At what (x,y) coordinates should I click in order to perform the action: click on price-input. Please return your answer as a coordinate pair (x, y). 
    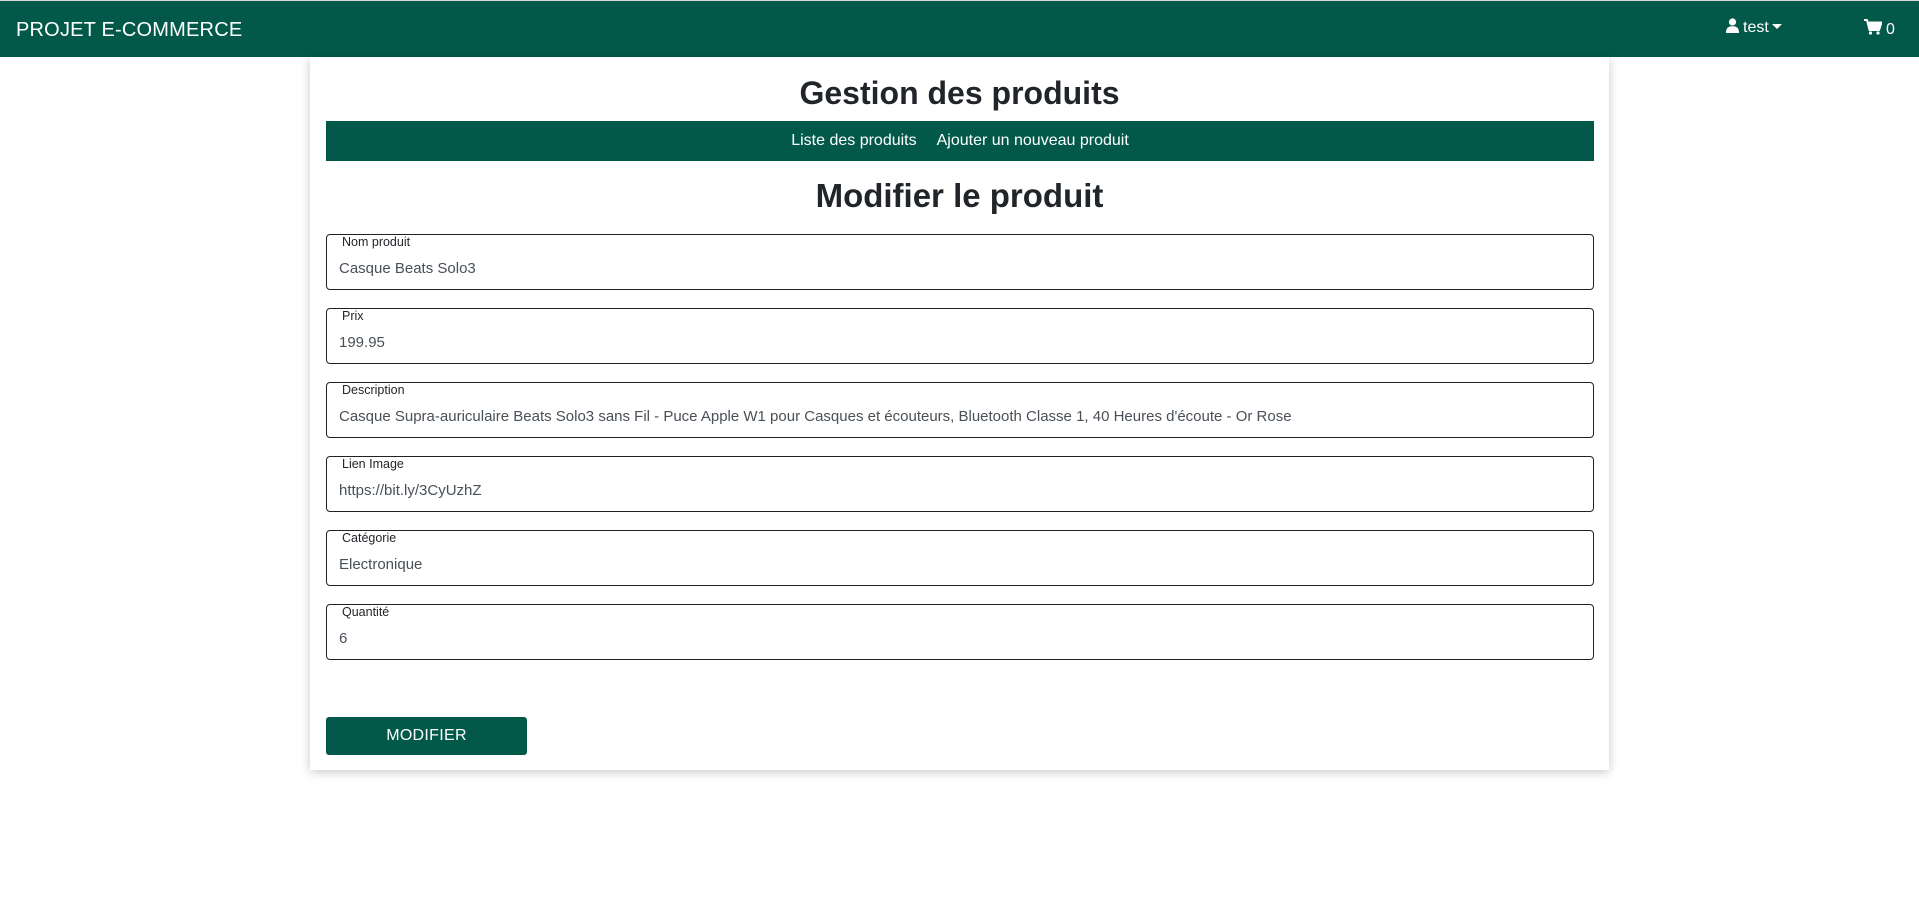
    Looking at the image, I should click on (956, 342).